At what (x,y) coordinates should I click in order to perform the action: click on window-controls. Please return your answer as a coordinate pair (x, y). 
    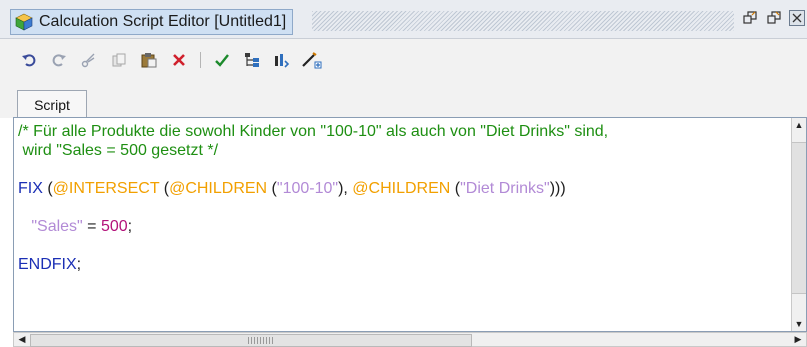
    Looking at the image, I should click on (774, 18).